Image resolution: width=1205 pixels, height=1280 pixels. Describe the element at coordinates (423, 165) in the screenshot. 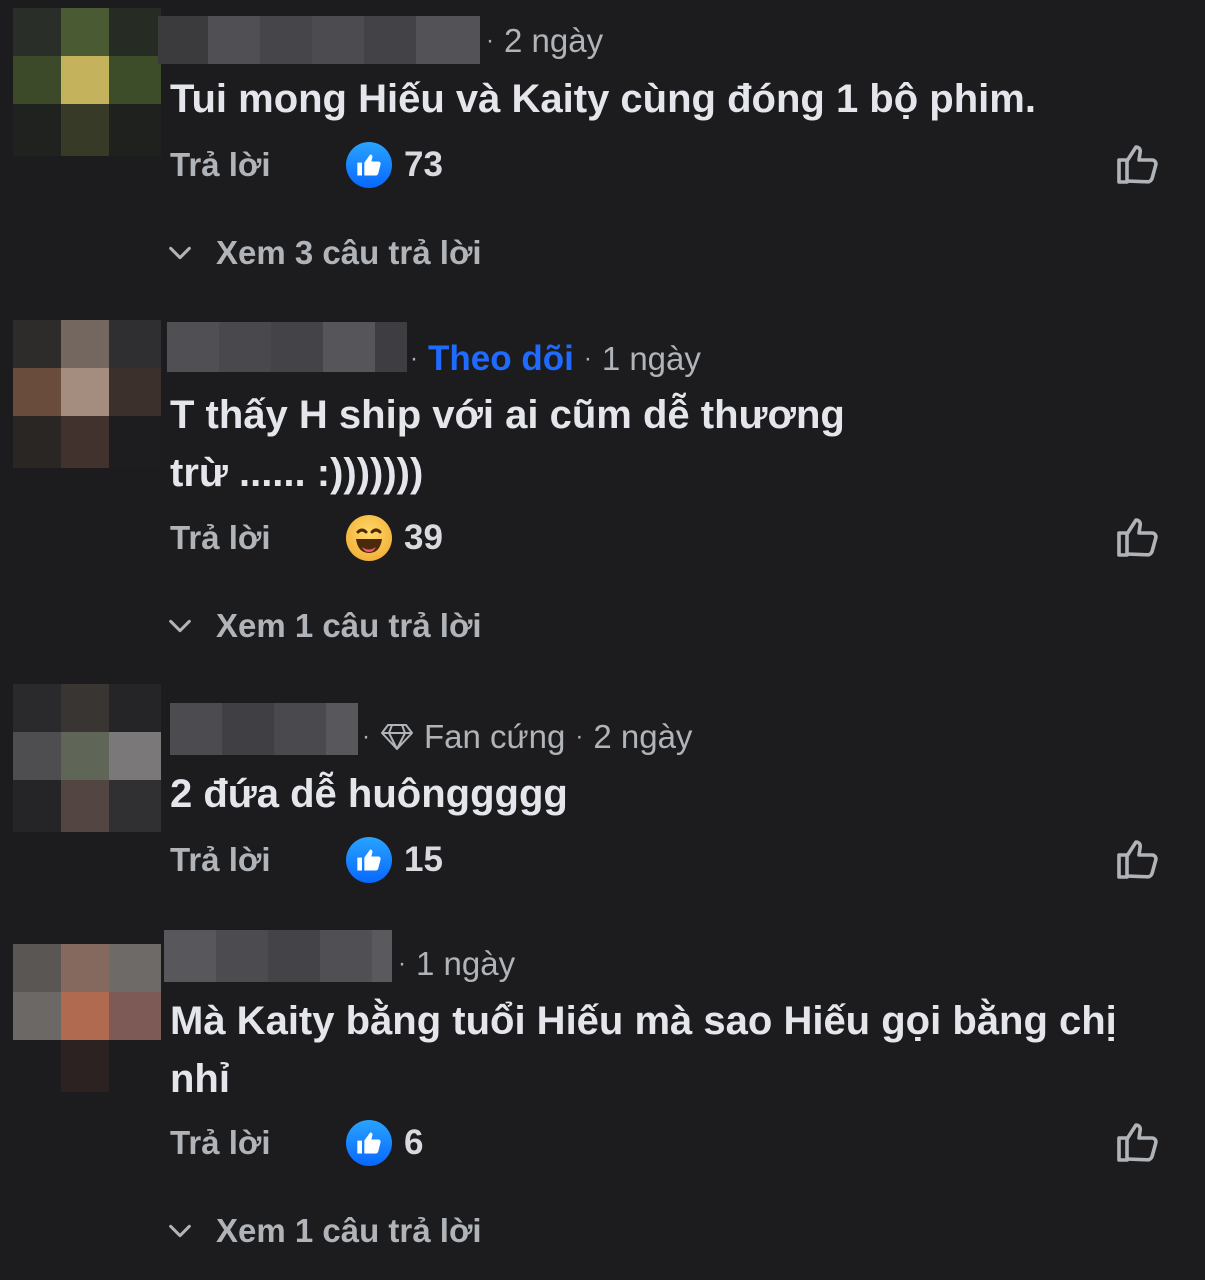

I see `reaction-count: 73` at that location.